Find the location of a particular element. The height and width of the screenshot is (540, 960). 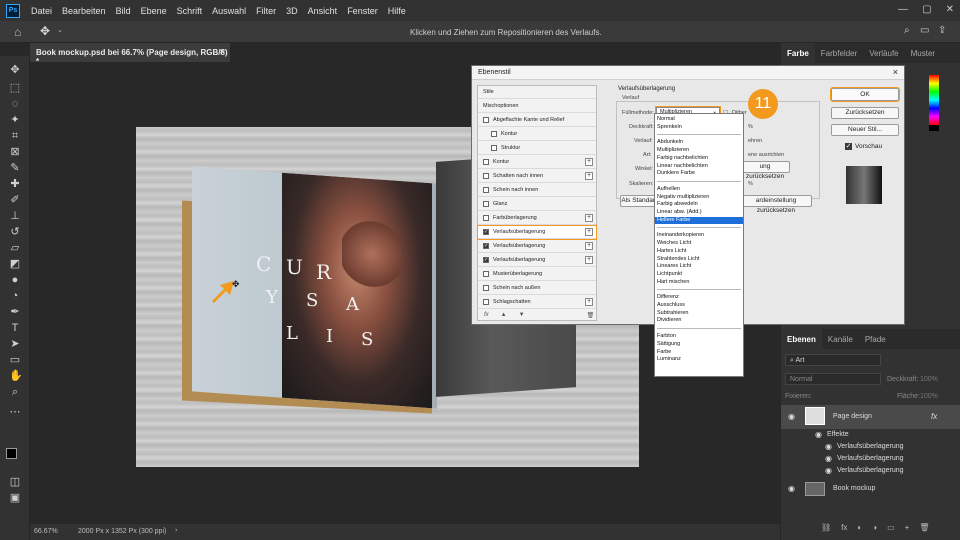

blend-mode-option: Aufhellen is located at coordinates (699, 189).